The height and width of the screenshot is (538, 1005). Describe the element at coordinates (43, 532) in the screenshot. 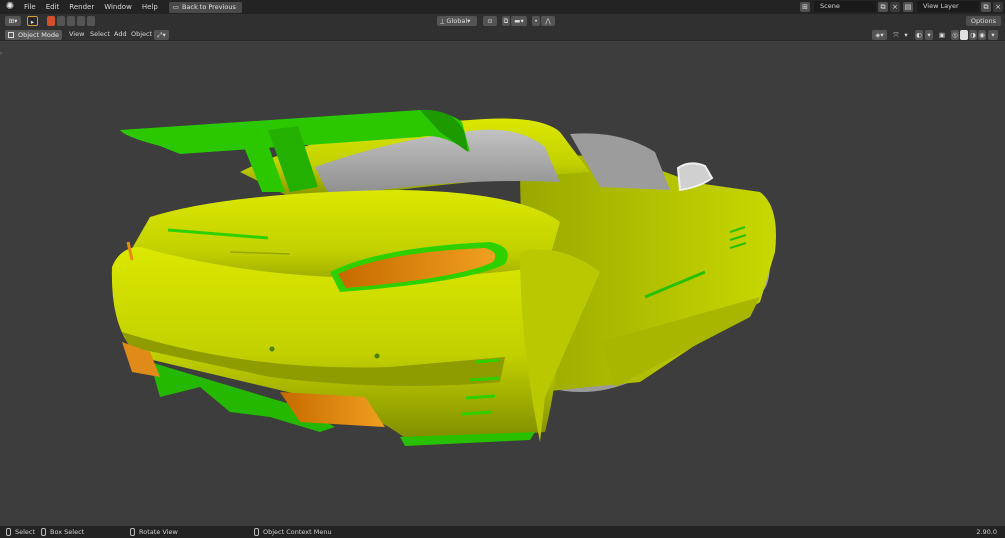

I see `mouse-drag-icon` at that location.